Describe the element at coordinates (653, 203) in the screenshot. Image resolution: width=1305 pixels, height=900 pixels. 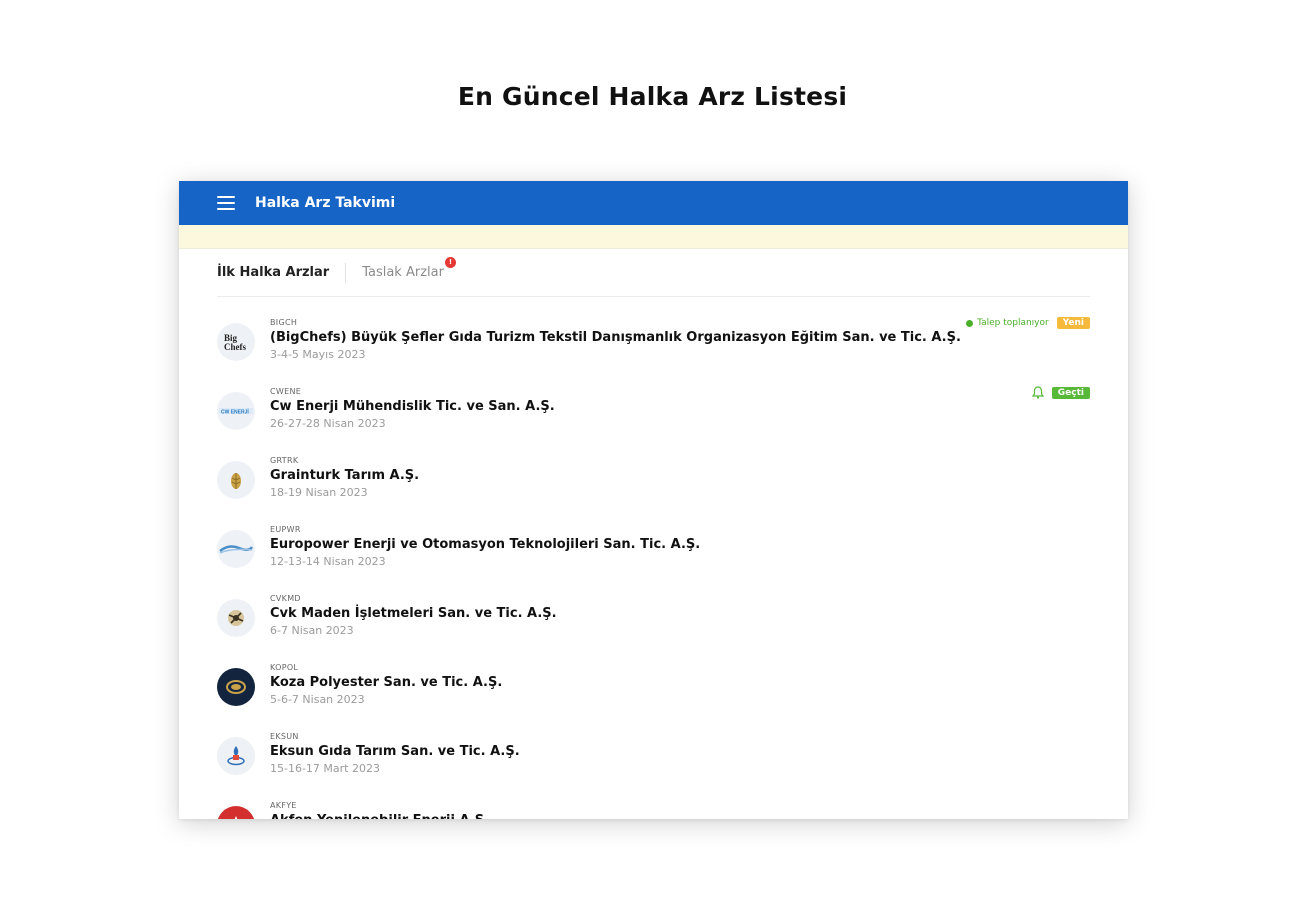
I see `app-bar: Halka Arz Takvimi` at that location.